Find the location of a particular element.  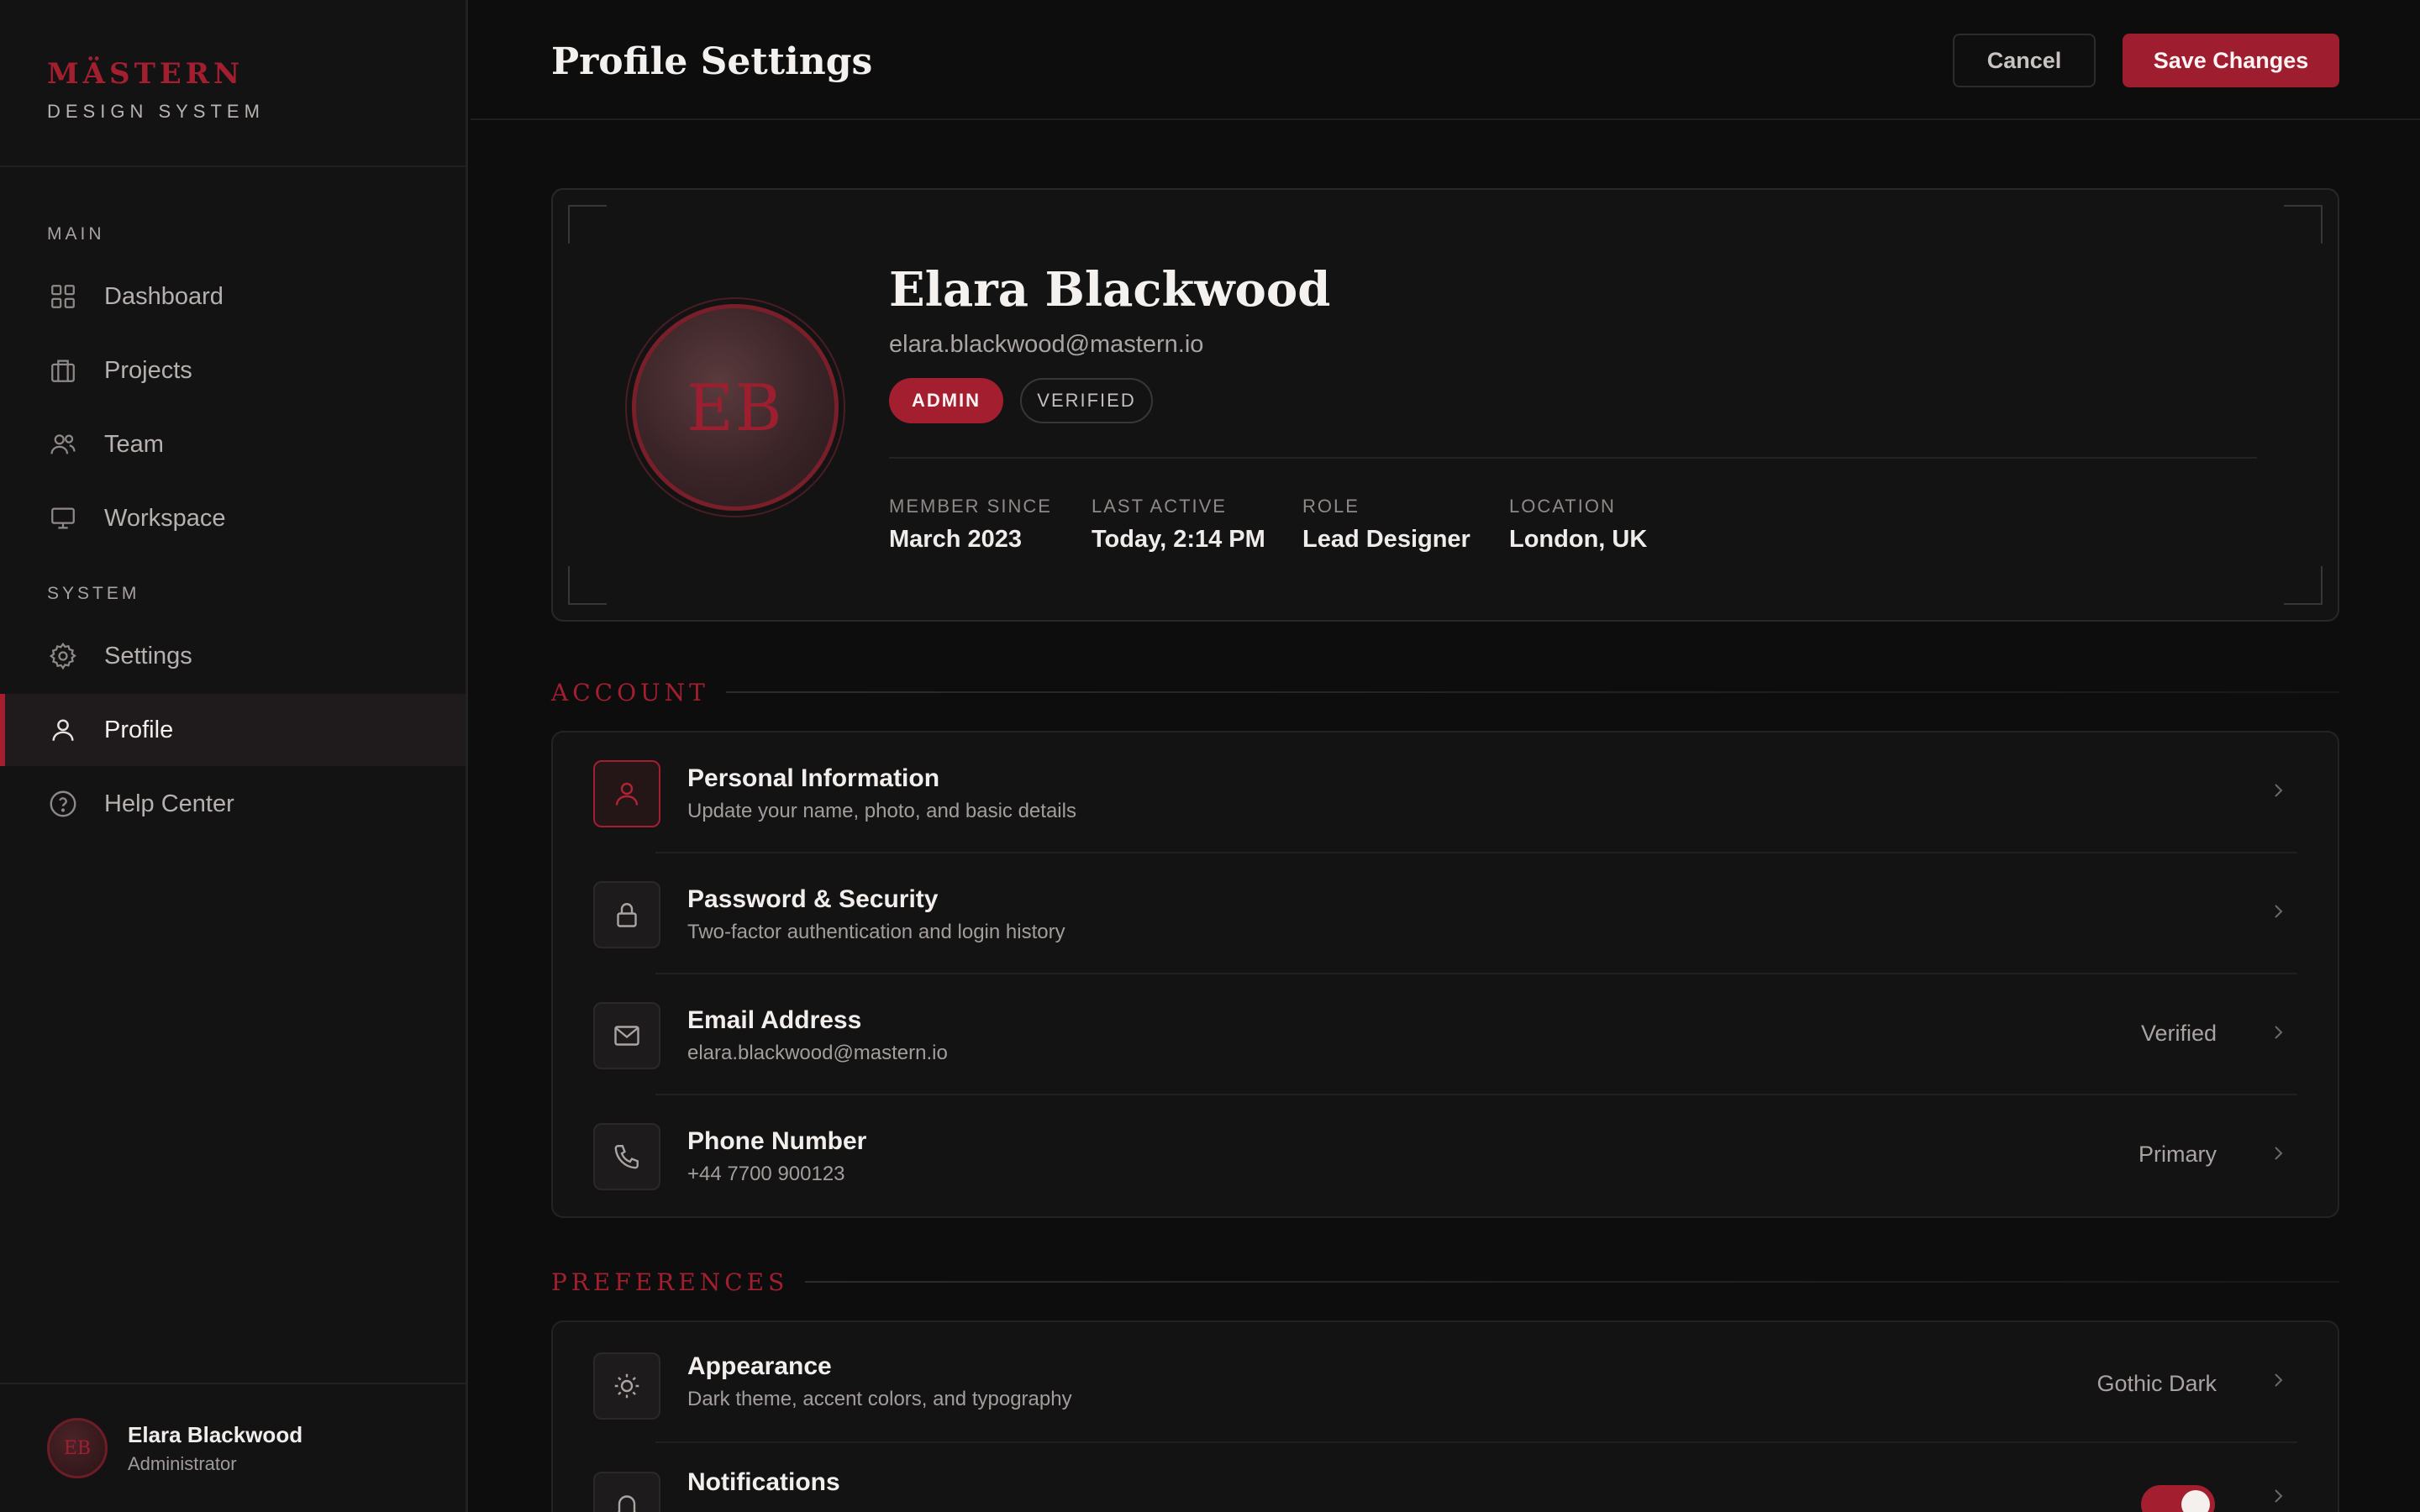

meta-label: LAST ACTIVE is located at coordinates (1159, 506).